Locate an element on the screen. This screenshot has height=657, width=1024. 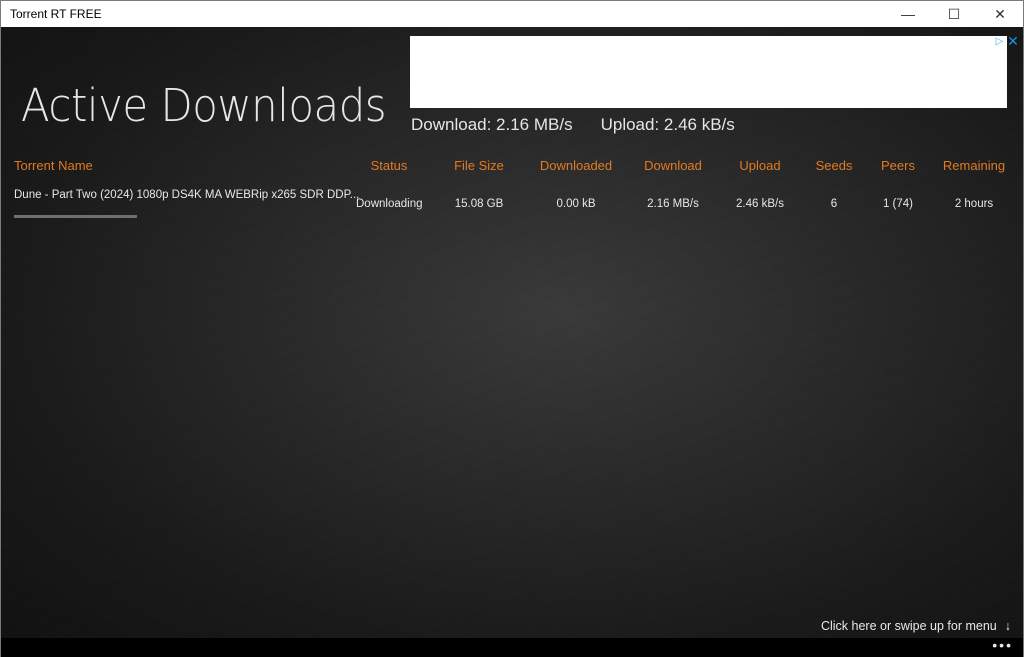
ad-banner is located at coordinates (708, 72).